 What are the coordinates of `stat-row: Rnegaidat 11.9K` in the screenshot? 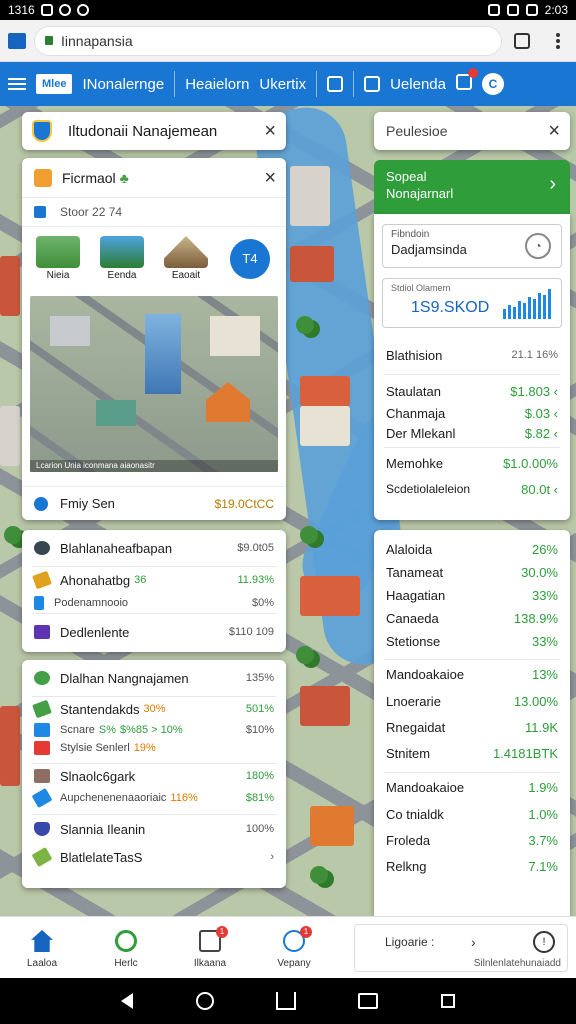 It's located at (472, 727).